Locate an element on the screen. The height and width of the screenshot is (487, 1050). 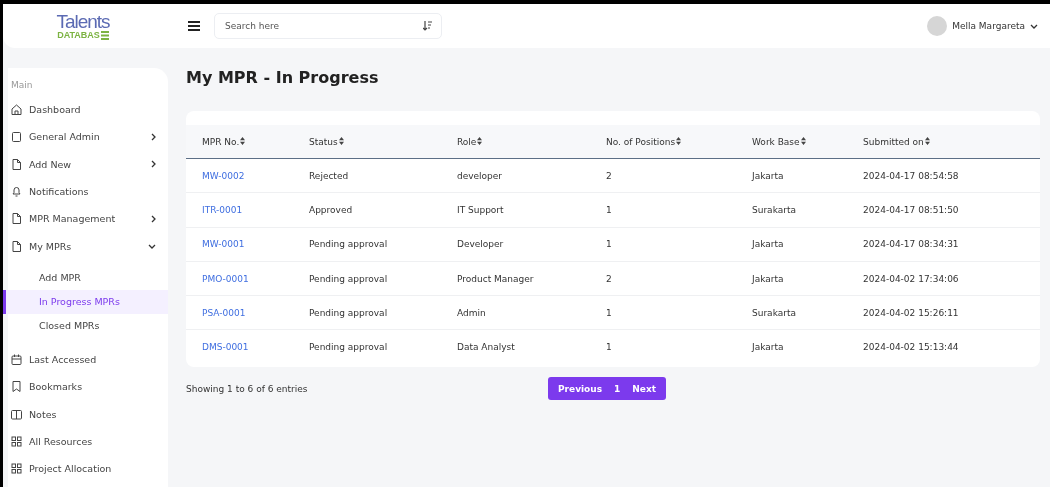
submenu-item: In Progress MPRs is located at coordinates (85, 301).